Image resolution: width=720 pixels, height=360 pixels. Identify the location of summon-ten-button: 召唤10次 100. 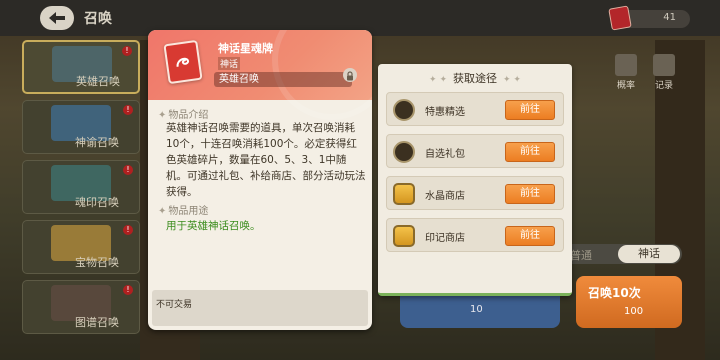
(629, 302).